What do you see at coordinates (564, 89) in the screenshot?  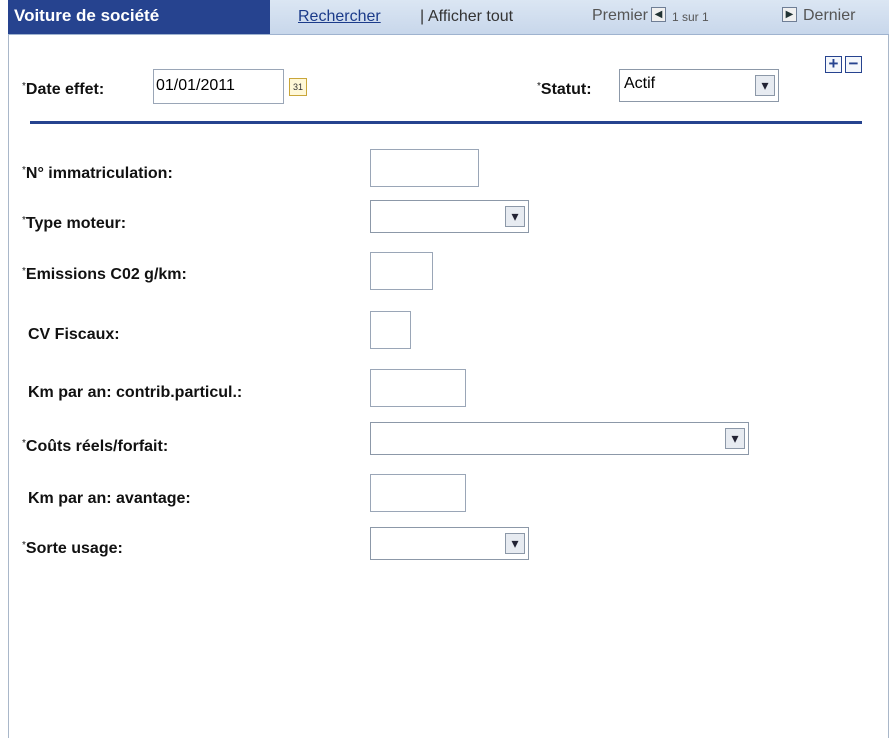 I see `status-label: *Statut:` at bounding box center [564, 89].